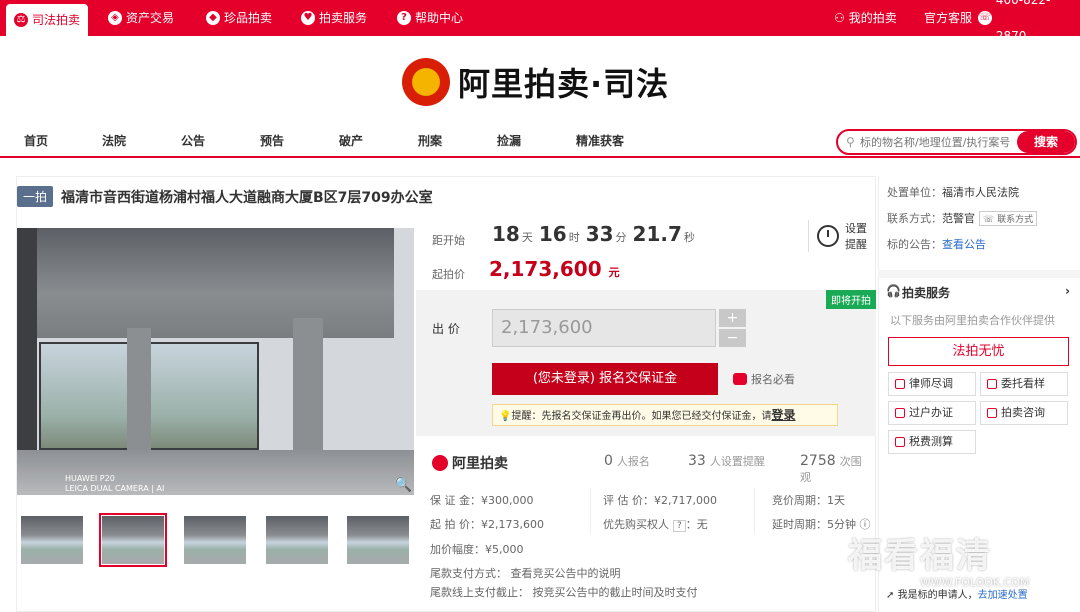 The image size is (1080, 612). I want to click on gem-icon: ◆, so click(213, 18).